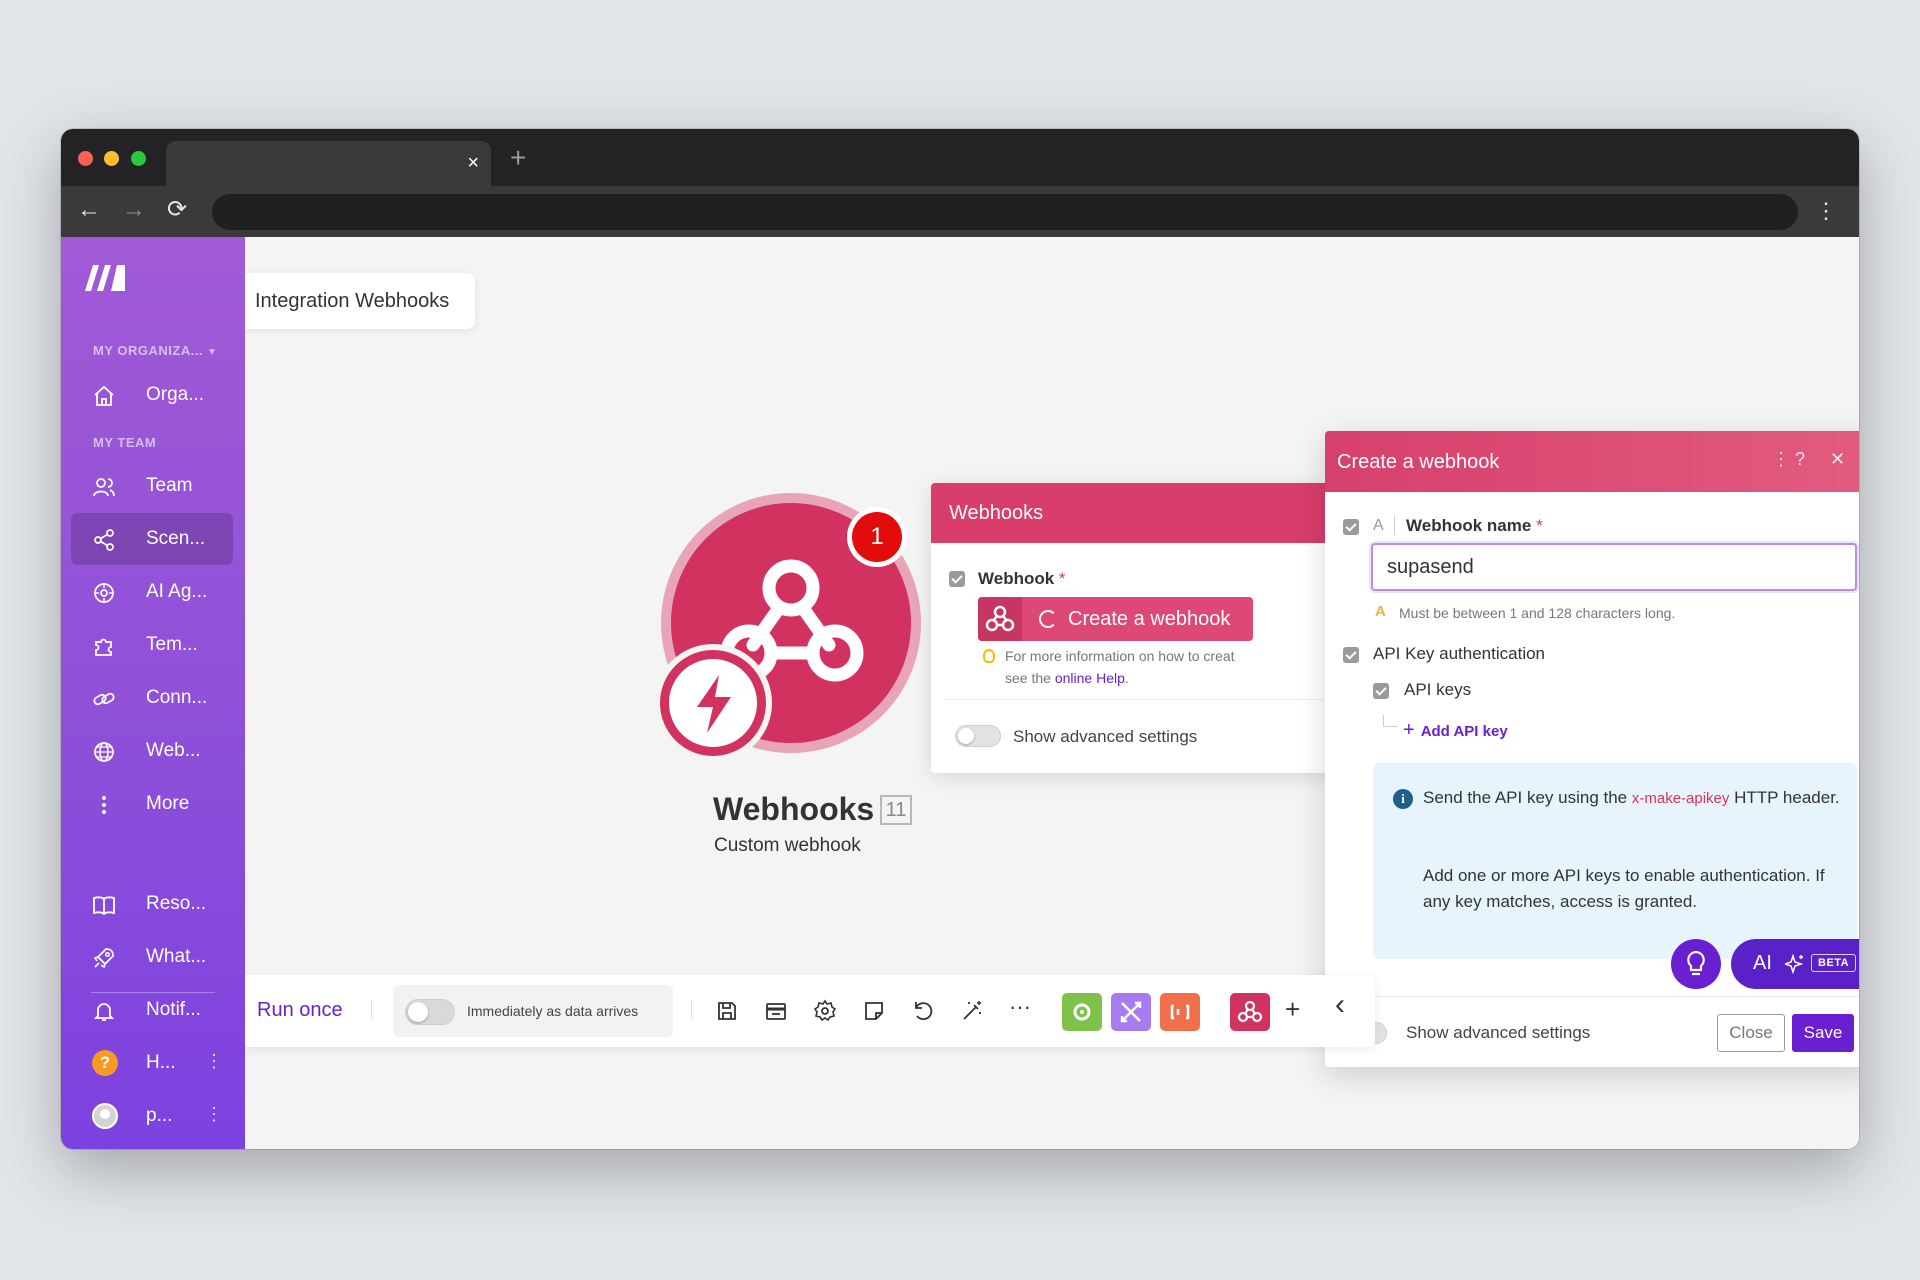 This screenshot has width=1920, height=1280. What do you see at coordinates (1823, 1033) in the screenshot?
I see `save-button: Save` at bounding box center [1823, 1033].